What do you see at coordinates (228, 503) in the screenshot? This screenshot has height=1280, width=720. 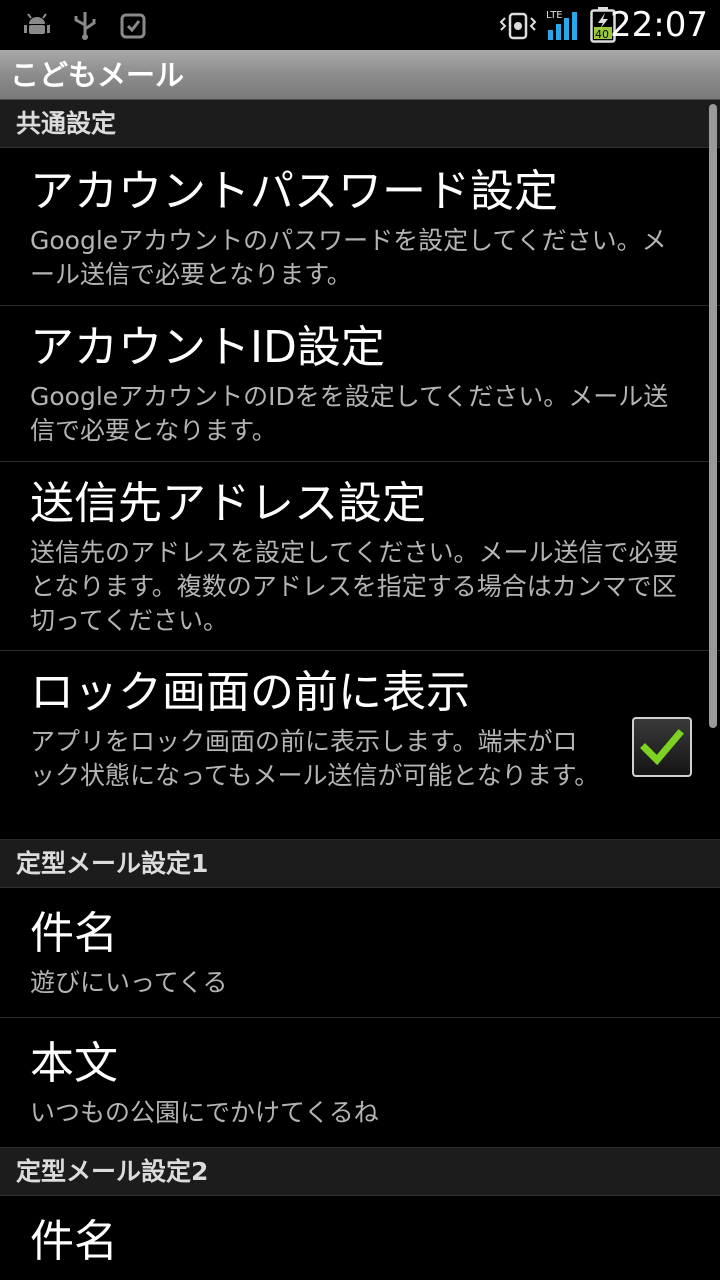 I see `pref-title: 送信先アドレス設定` at bounding box center [228, 503].